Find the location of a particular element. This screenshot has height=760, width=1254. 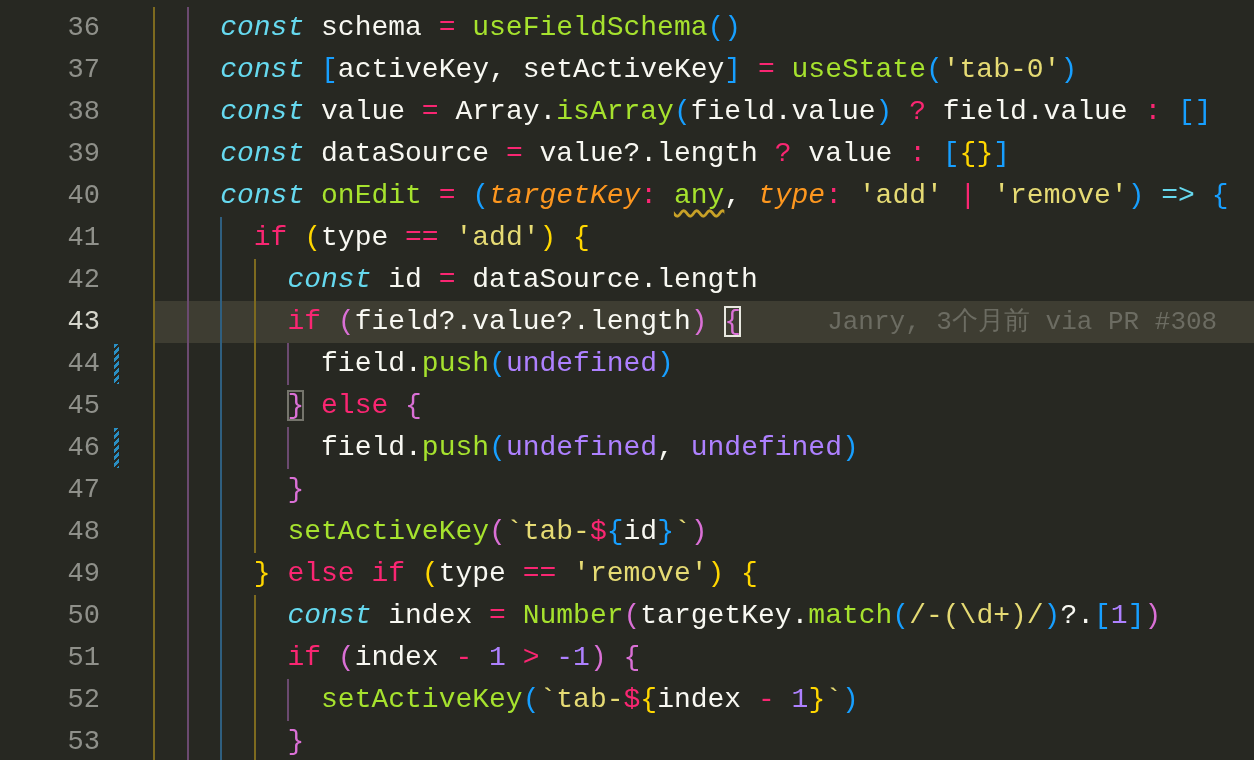

code-line: if (field?.value?.length) { is located at coordinates (514, 322).